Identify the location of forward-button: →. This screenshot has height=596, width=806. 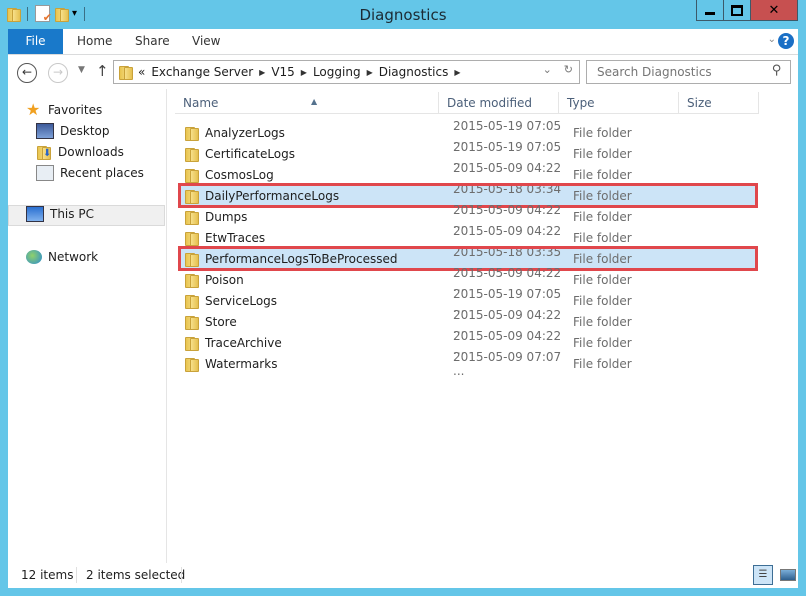
(58, 73).